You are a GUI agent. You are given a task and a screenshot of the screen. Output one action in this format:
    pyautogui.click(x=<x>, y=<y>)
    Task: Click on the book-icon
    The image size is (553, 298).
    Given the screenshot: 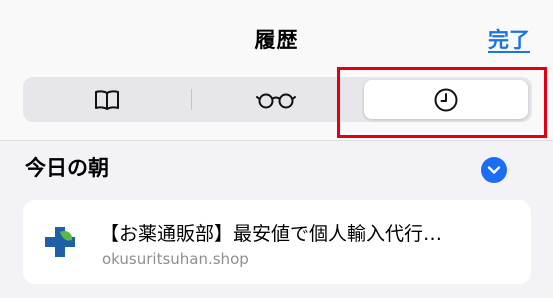 What is the action you would take?
    pyautogui.click(x=107, y=99)
    